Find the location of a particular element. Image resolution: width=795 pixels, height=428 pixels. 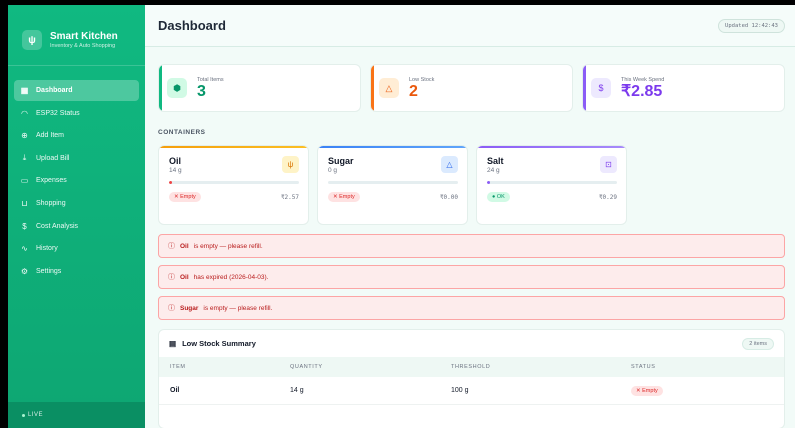

sidebar-item-label: ESP32 Status is located at coordinates (58, 113).